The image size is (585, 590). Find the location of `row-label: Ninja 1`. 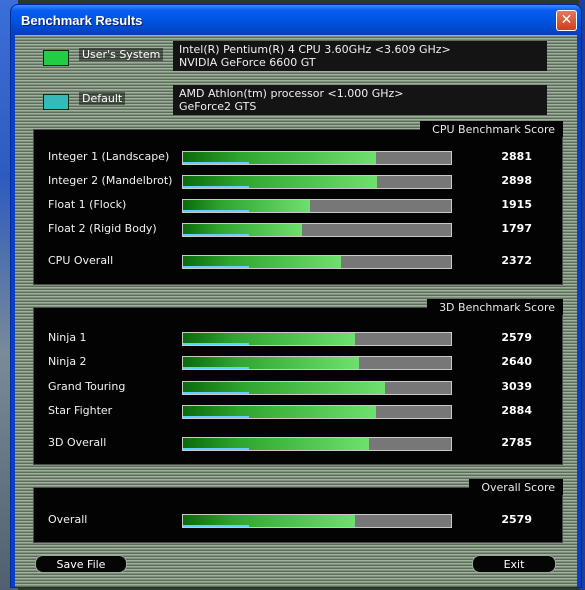

row-label: Ninja 1 is located at coordinates (67, 337).